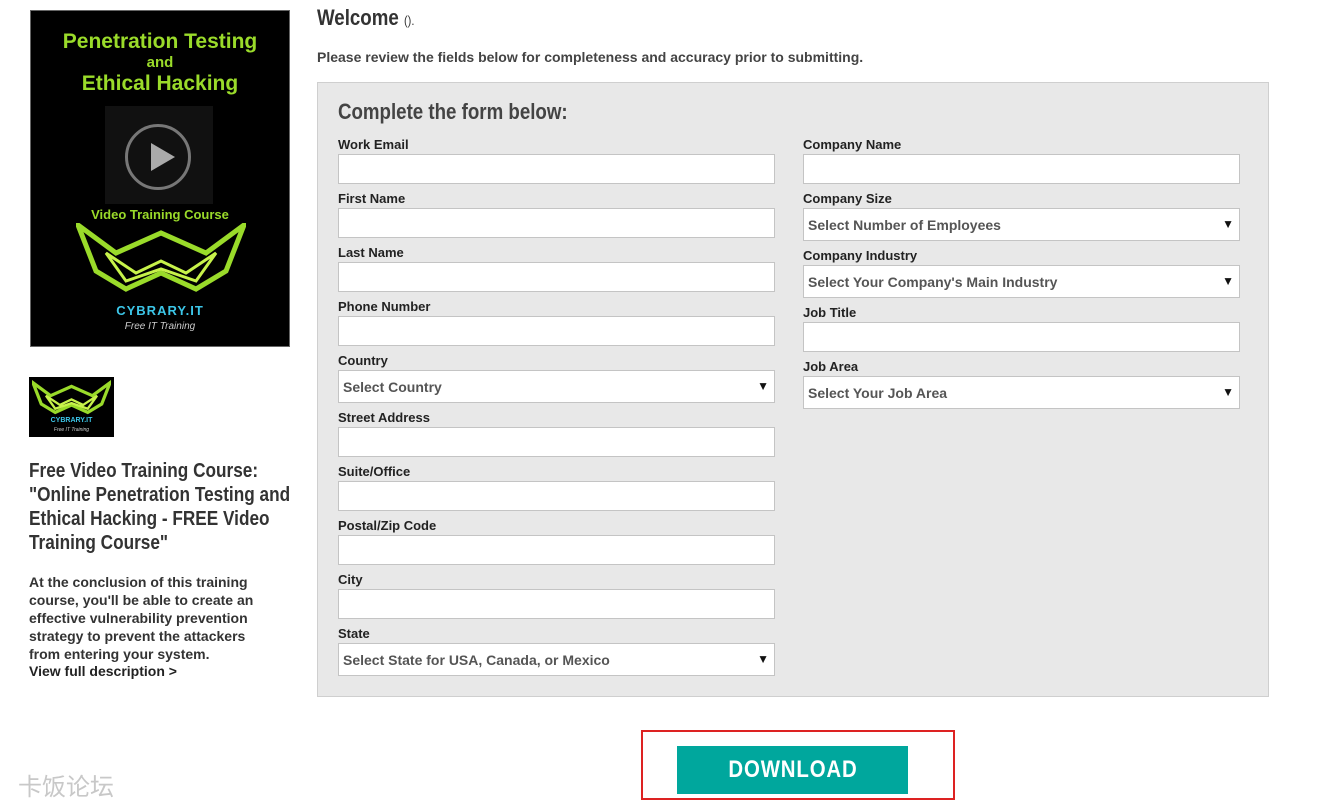  Describe the element at coordinates (409, 20) in the screenshot. I see `welcome-name: ().` at that location.